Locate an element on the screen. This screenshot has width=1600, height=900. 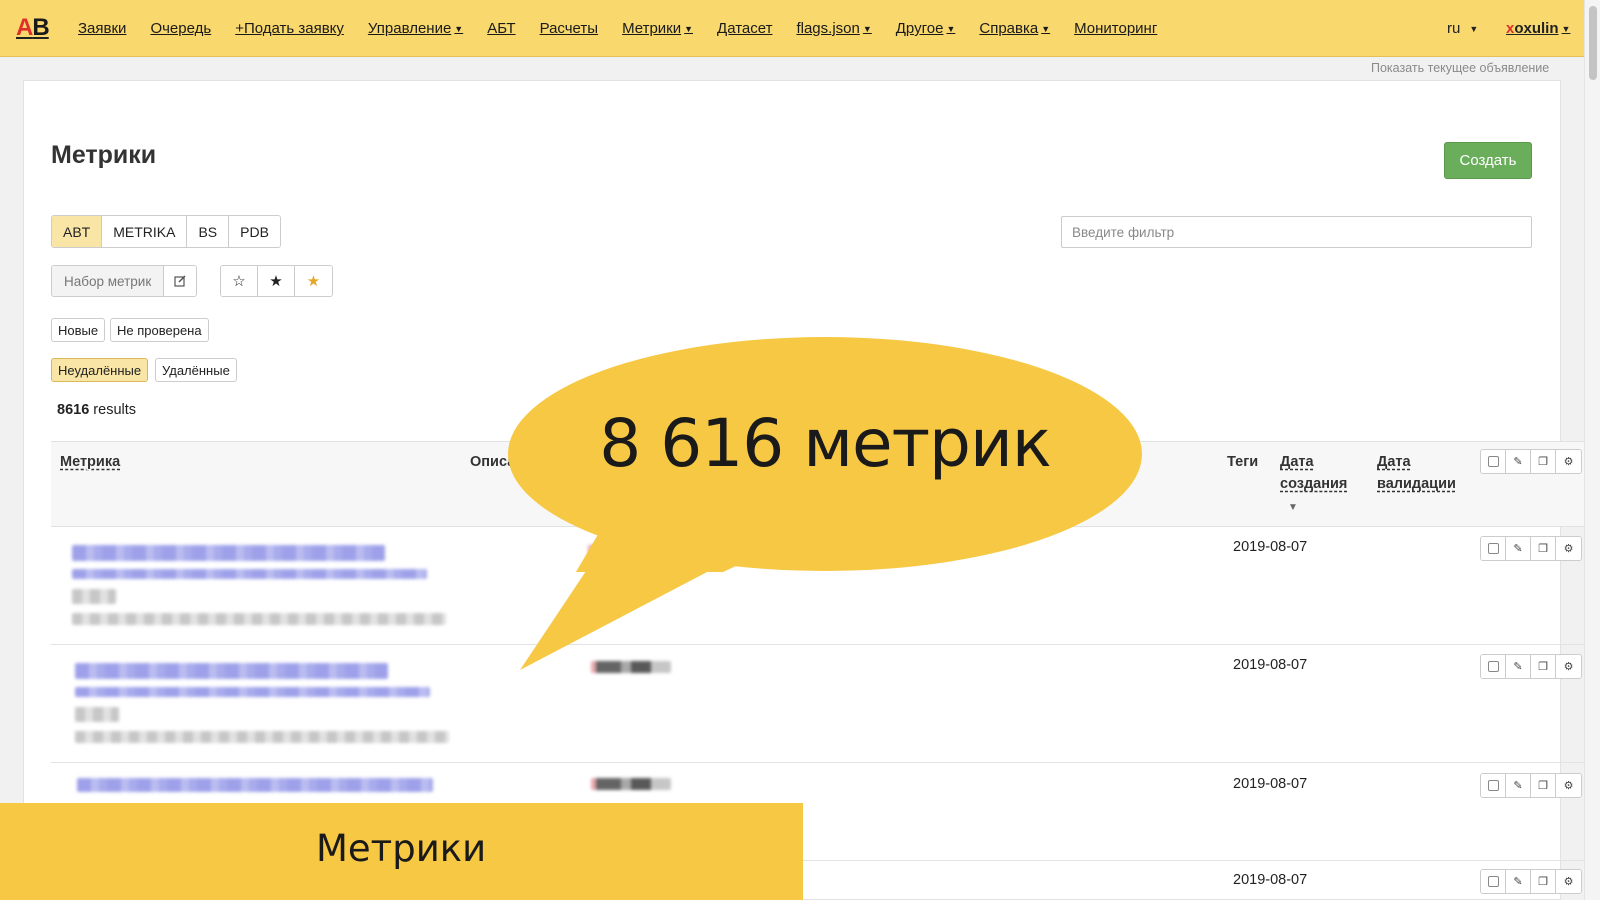
source-toggle-group: ABT METRIKA BS PDB is located at coordinates (166, 231).